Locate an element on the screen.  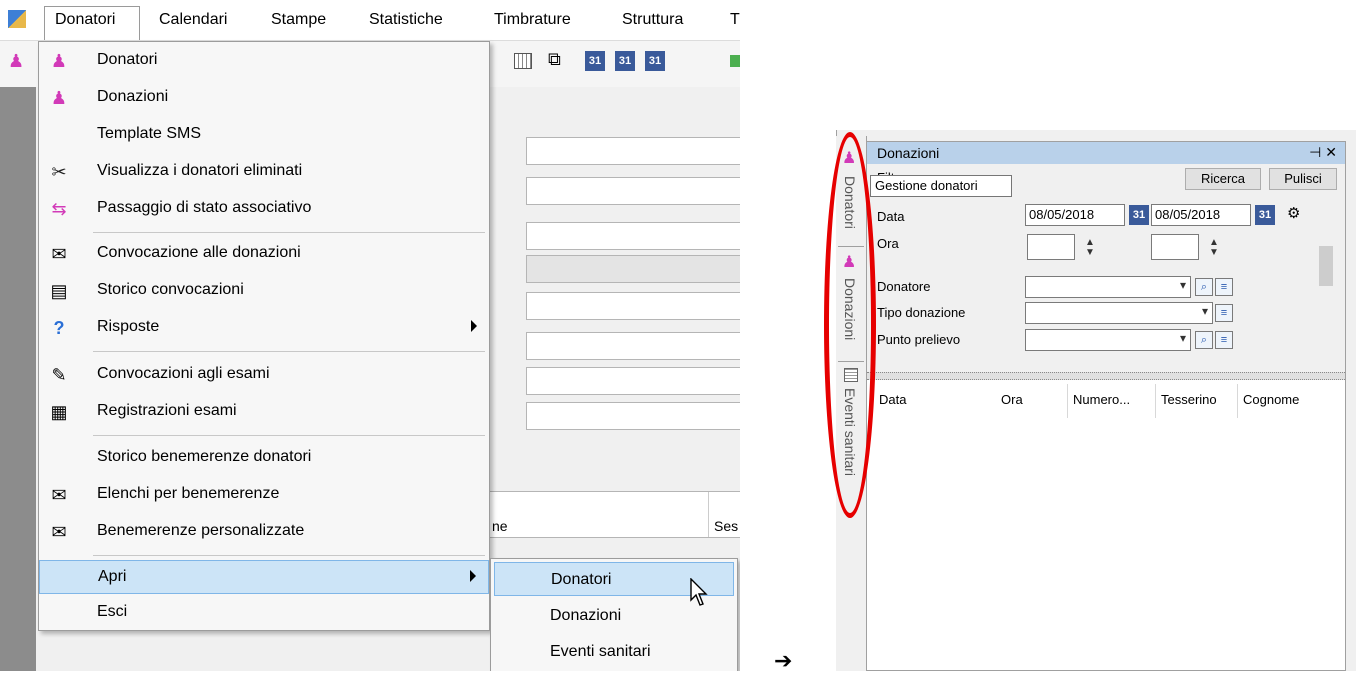
data-from-input: 08/05/2018 is located at coordinates (1075, 215).